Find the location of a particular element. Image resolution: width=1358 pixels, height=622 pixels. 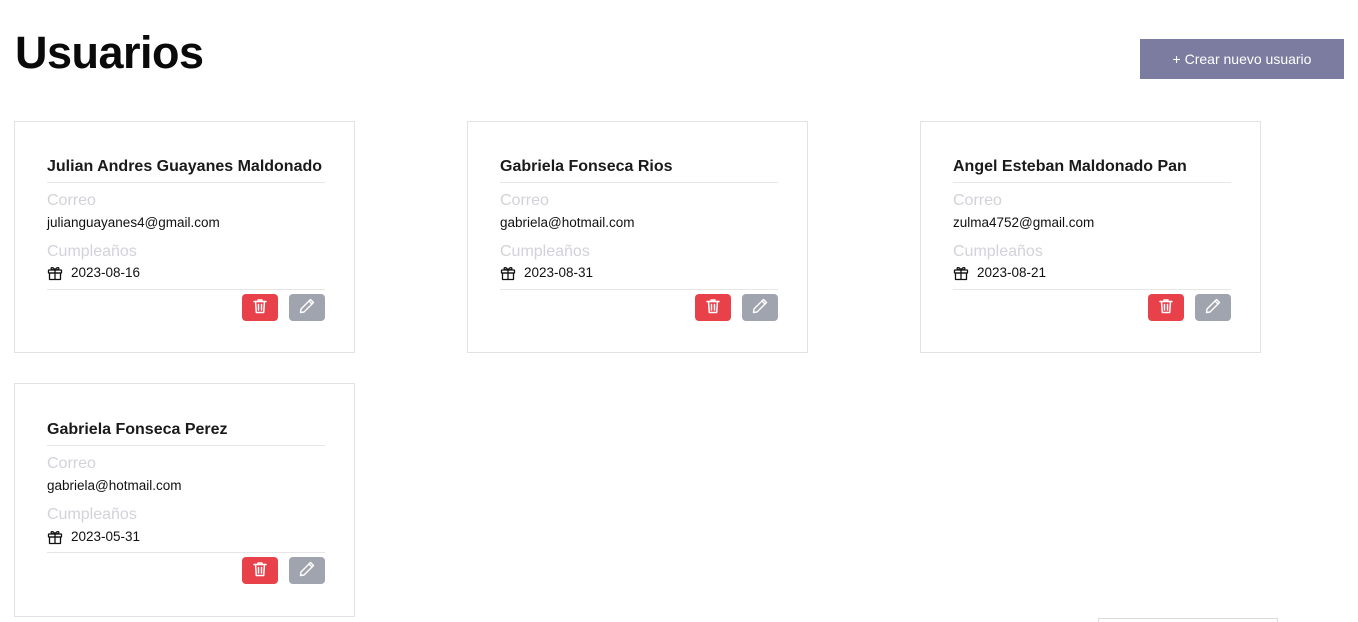

user-birthday: 2023-08-31 is located at coordinates (559, 272).